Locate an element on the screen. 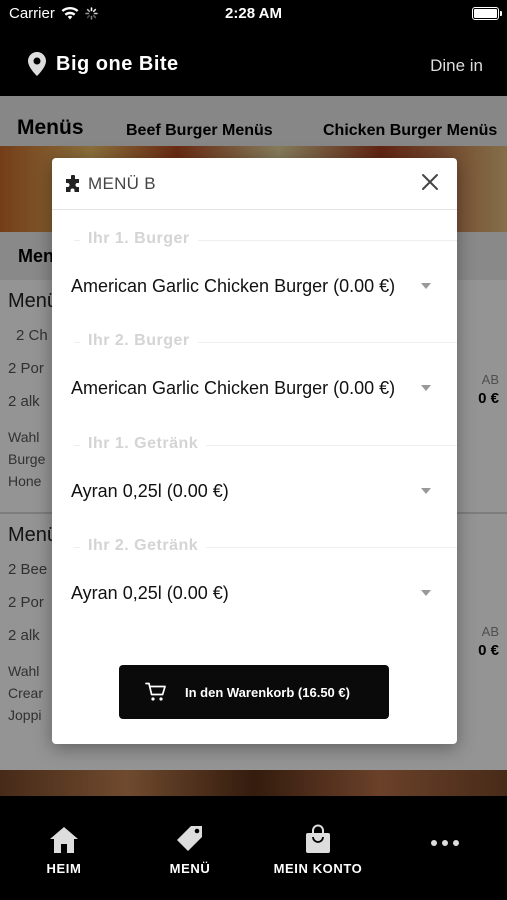  burger-1-select: American Garlic Chicken Burger (0.00 €) is located at coordinates (254, 286).